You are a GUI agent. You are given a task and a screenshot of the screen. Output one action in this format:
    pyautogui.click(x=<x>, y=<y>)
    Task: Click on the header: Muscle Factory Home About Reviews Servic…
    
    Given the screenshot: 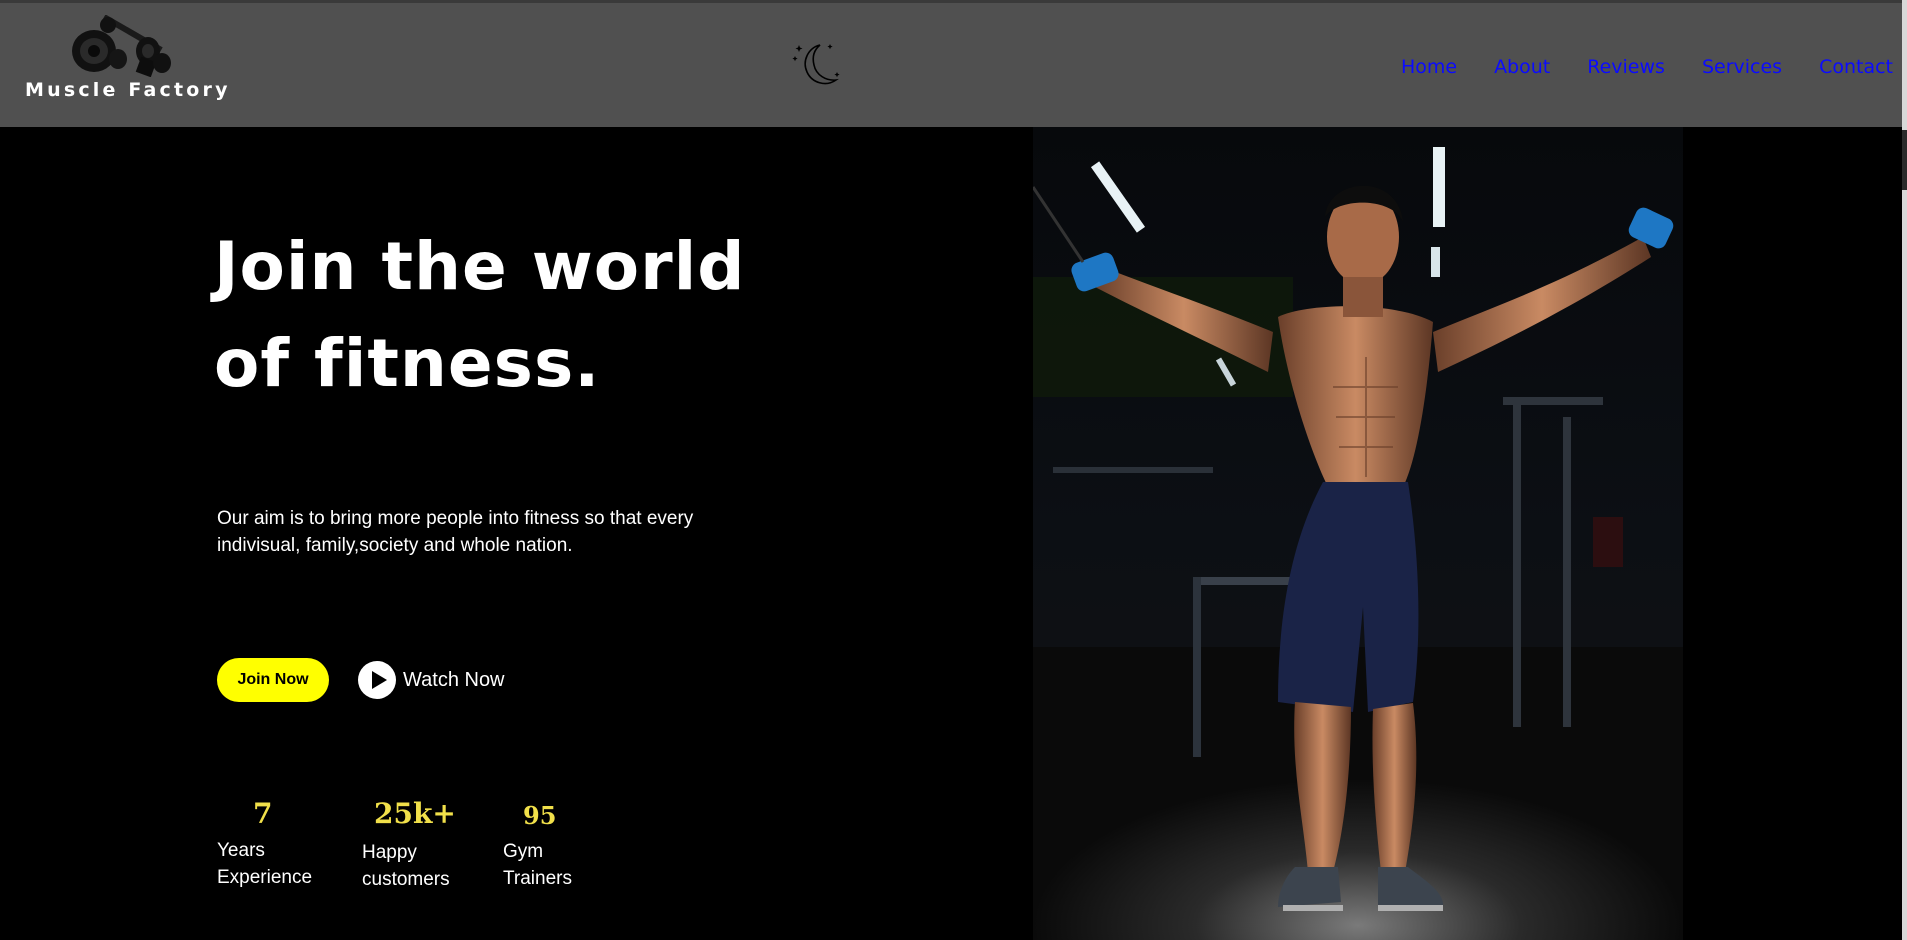 What is the action you would take?
    pyautogui.click(x=951, y=63)
    